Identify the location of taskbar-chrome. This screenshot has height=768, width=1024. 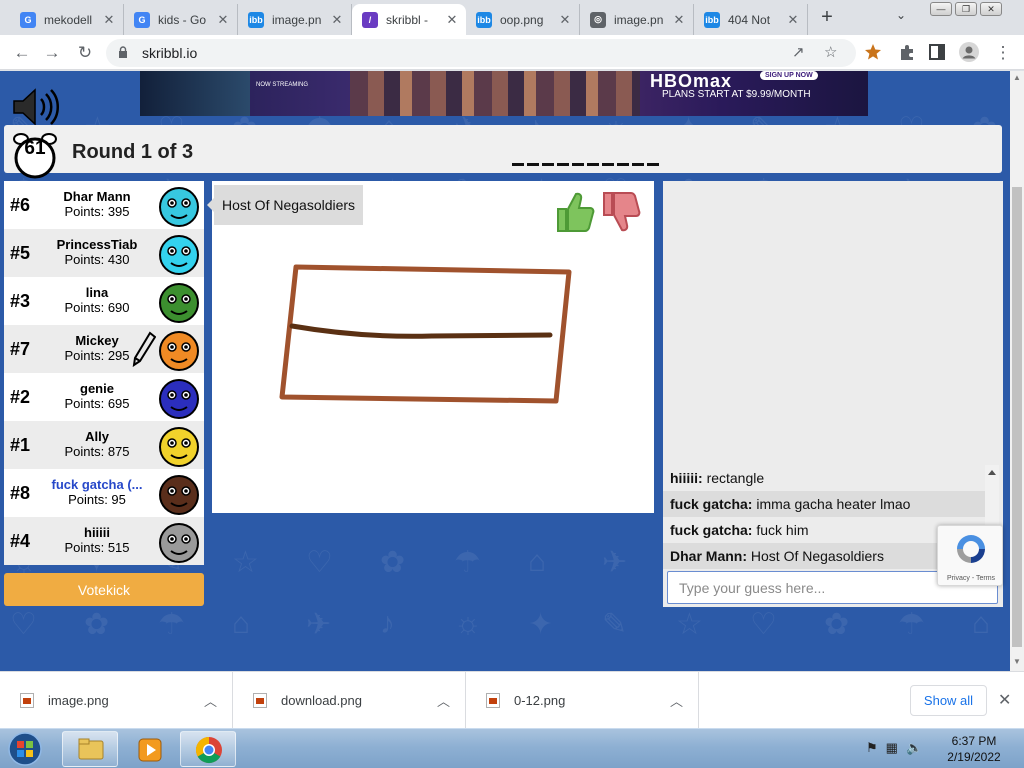
(208, 749).